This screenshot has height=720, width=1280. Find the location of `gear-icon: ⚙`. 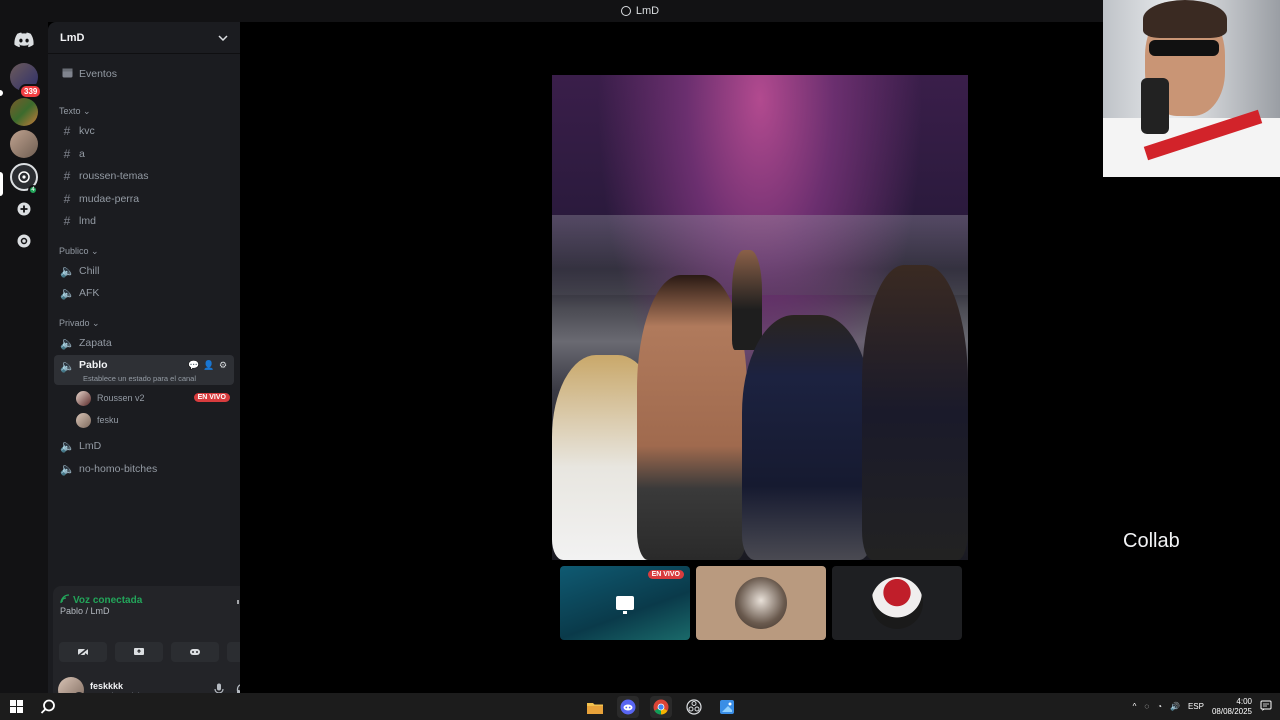

gear-icon: ⚙ is located at coordinates (223, 365).